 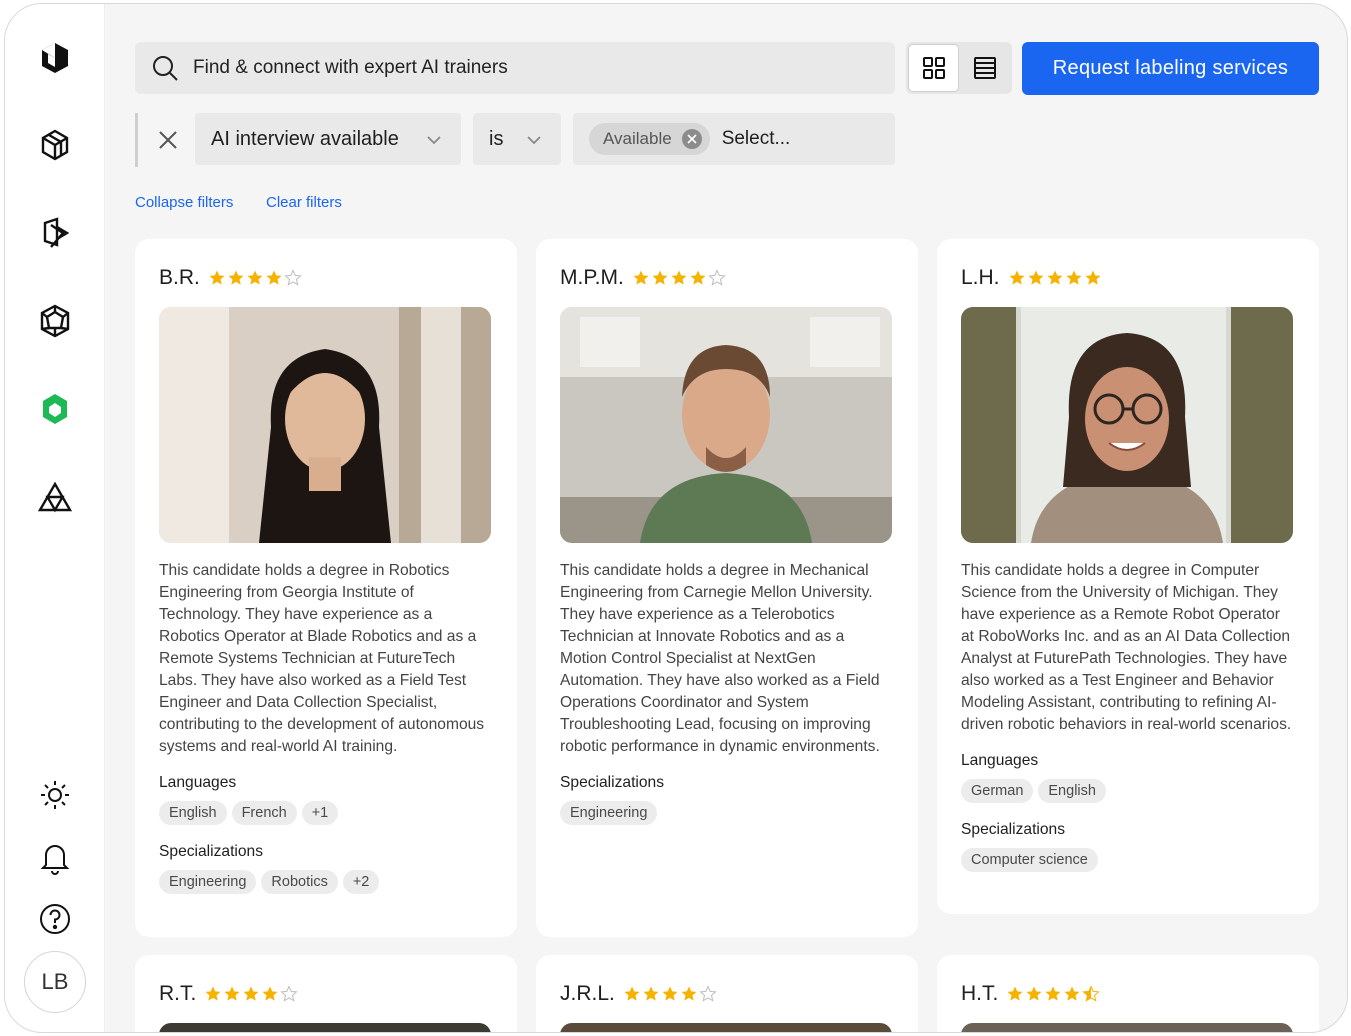 I want to click on search-input, so click(x=513, y=68).